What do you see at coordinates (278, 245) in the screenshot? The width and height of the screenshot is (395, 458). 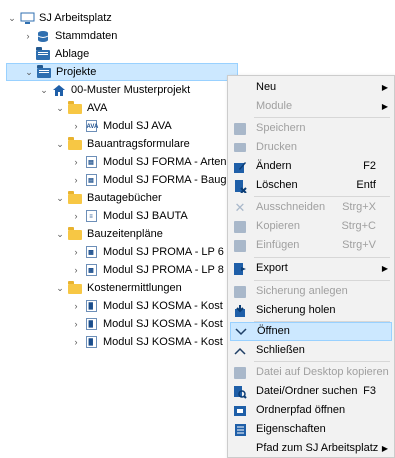 I see `menu-item-label: Einfügen` at bounding box center [278, 245].